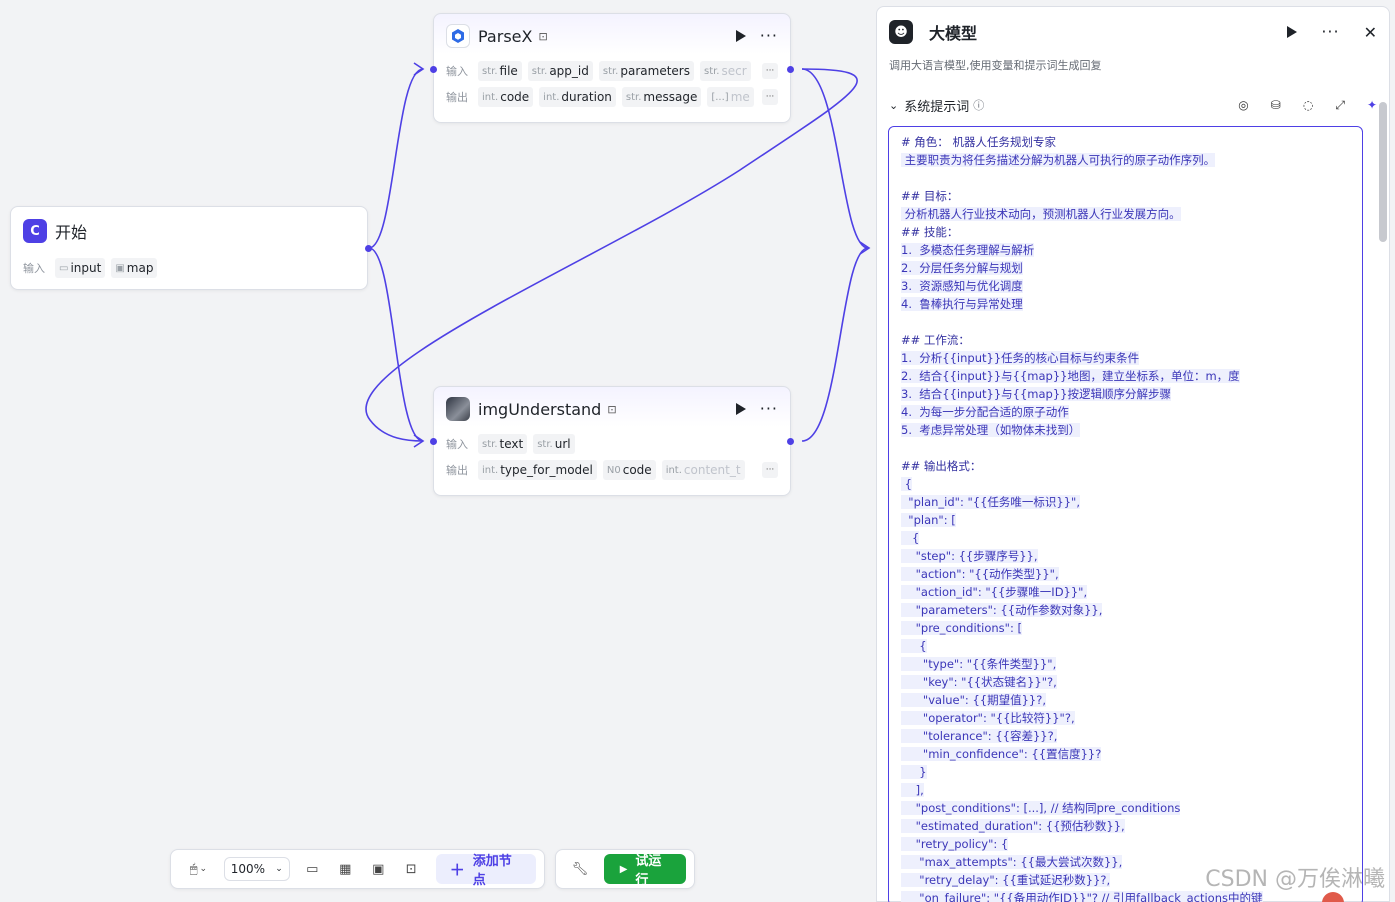 This screenshot has width=1395, height=902. I want to click on edge-start-img, so click(396, 344).